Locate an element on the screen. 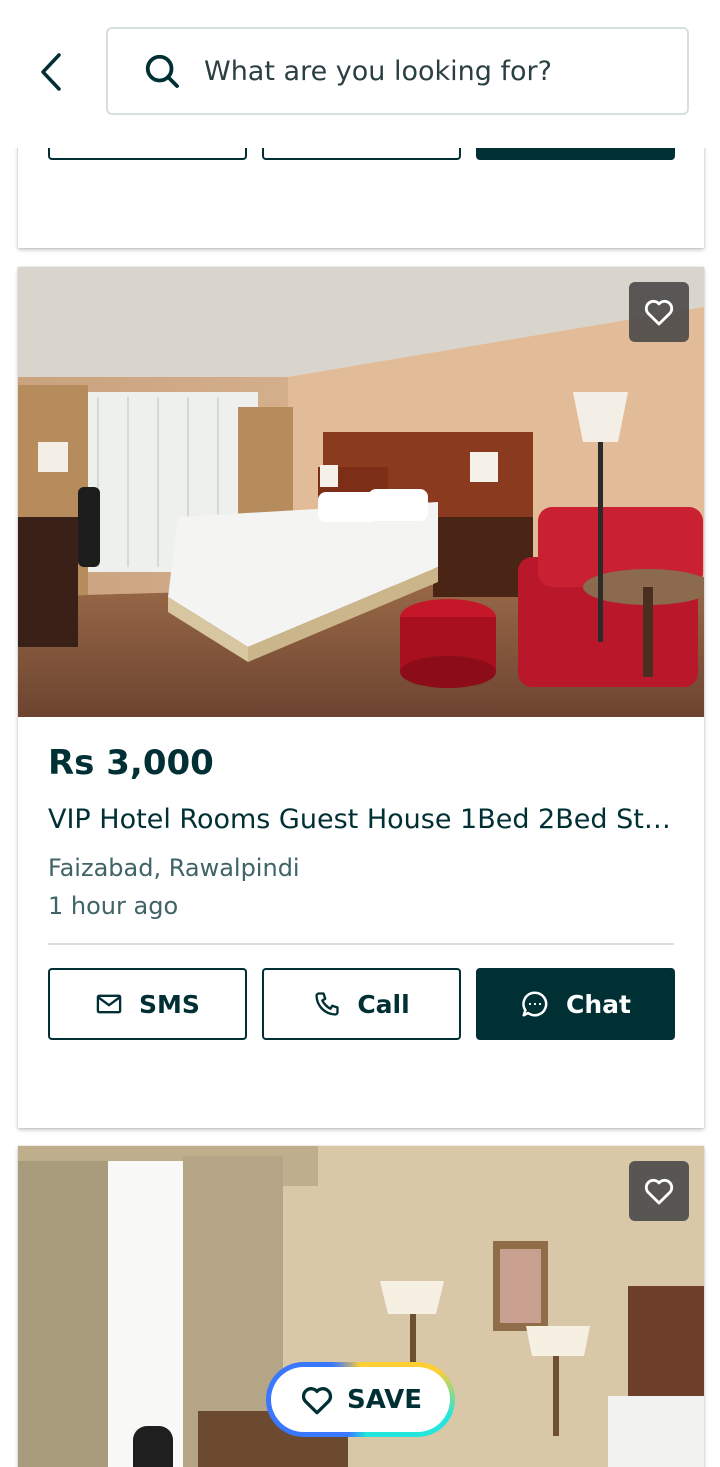 Image resolution: width=720 pixels, height=1467 pixels. search-icon is located at coordinates (162, 71).